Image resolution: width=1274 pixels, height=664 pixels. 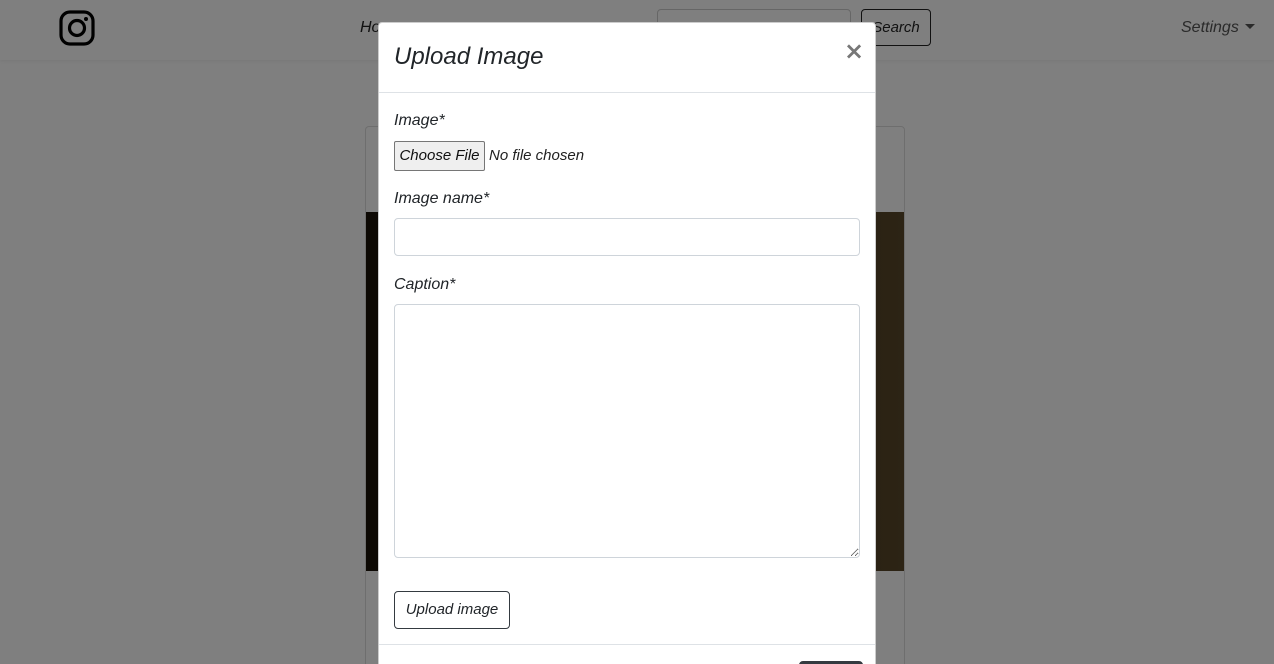 What do you see at coordinates (442, 198) in the screenshot?
I see `image-name-label: Image name*` at bounding box center [442, 198].